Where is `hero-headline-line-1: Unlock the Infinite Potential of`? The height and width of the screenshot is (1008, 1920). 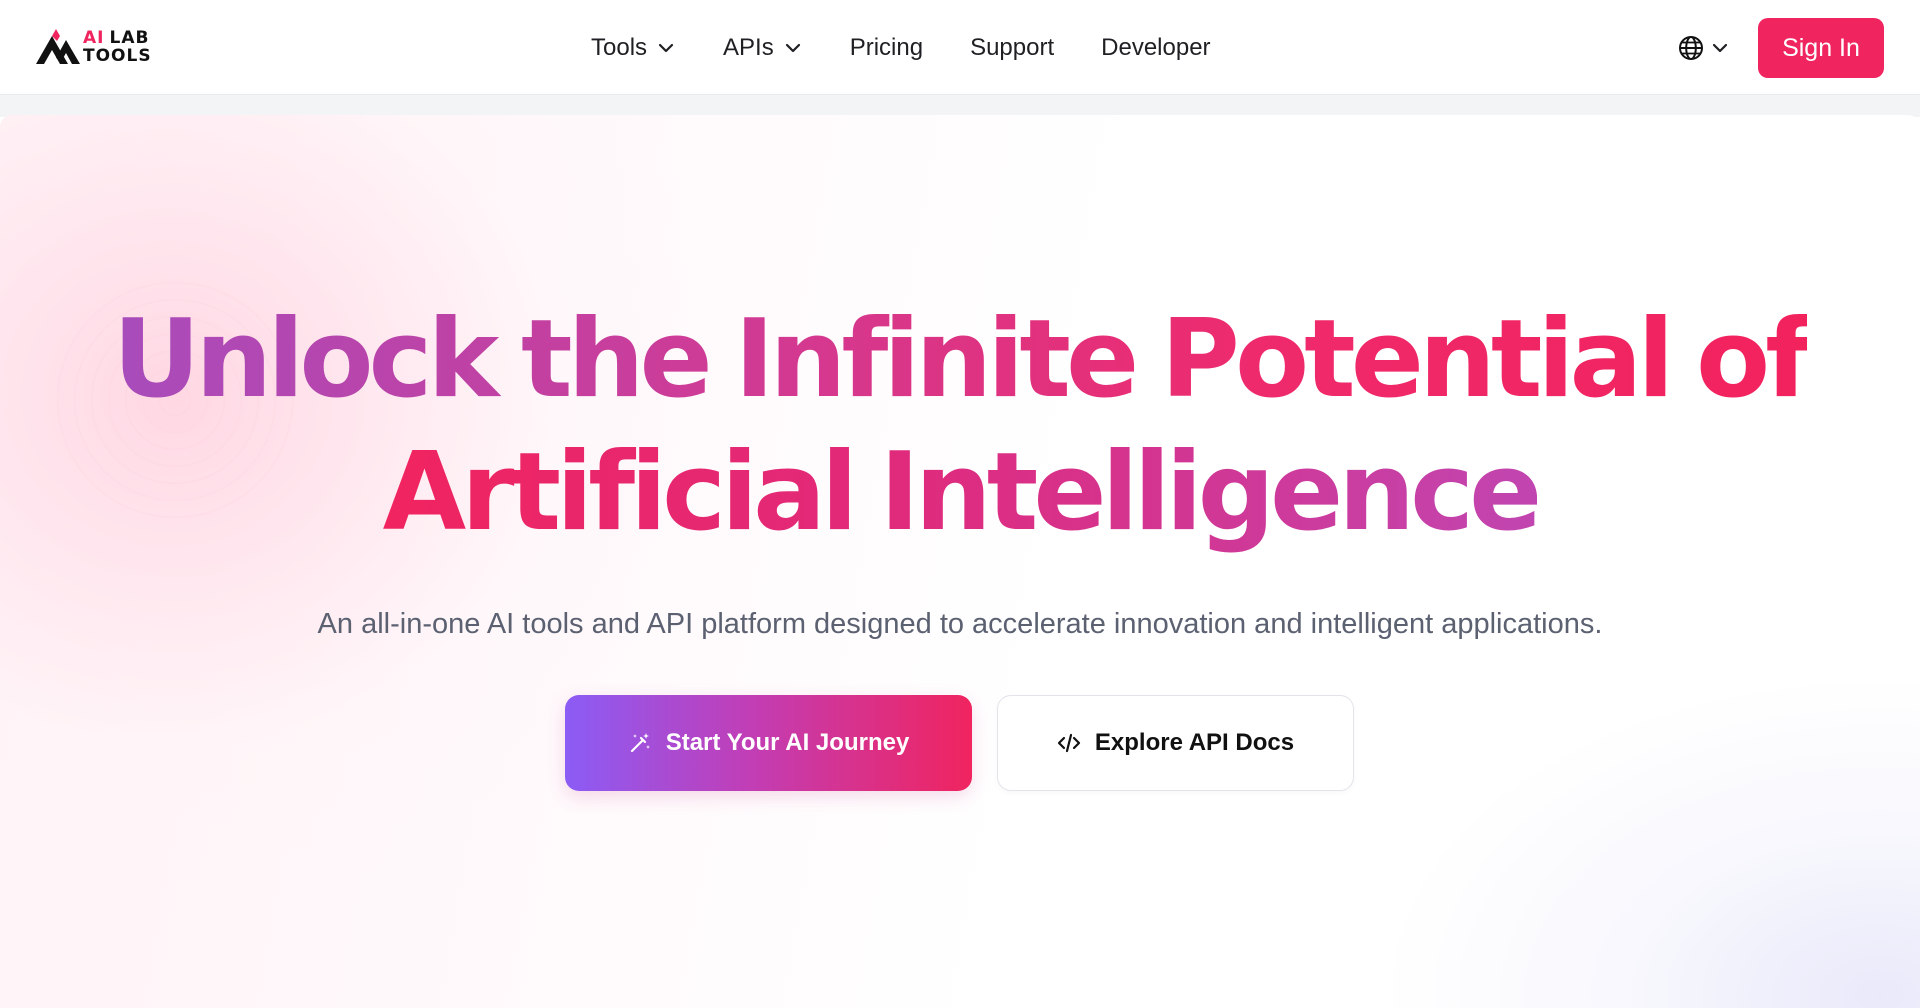 hero-headline-line-1: Unlock the Infinite Potential of is located at coordinates (963, 359).